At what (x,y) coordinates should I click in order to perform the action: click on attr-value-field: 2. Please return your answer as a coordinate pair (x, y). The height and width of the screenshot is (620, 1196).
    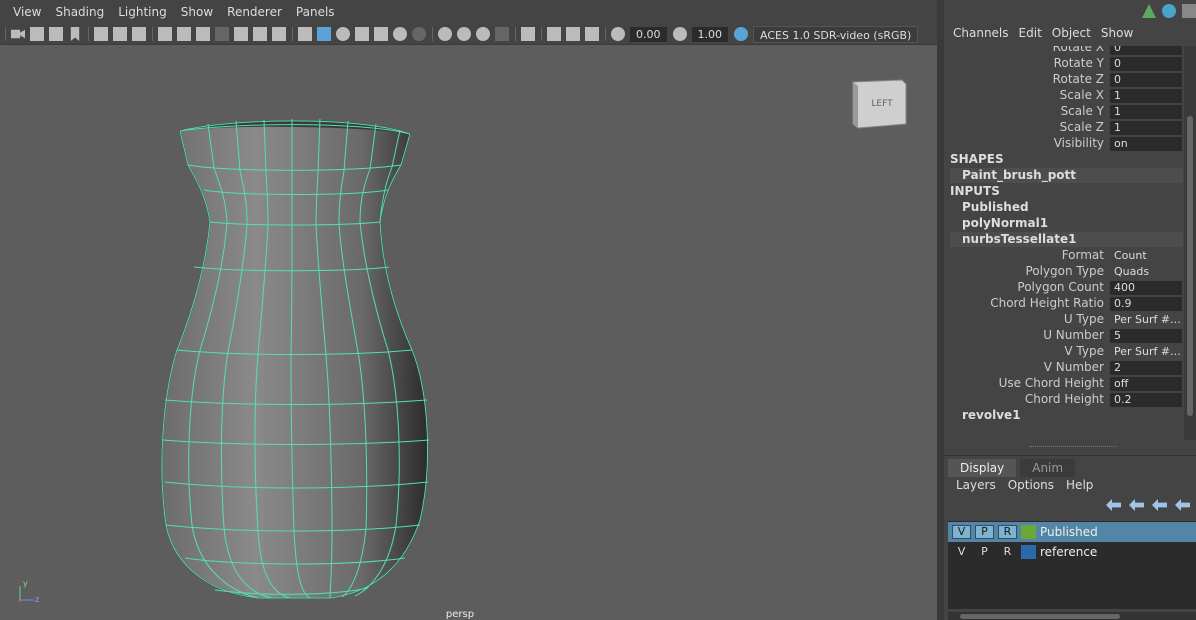
    Looking at the image, I should click on (1146, 368).